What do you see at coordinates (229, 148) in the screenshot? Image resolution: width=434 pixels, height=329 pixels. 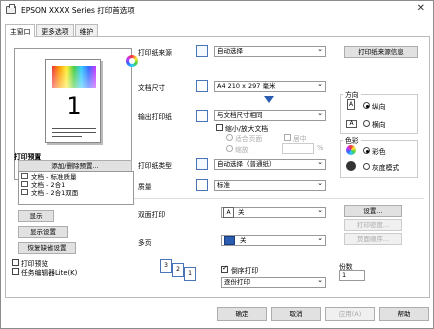 I see `zoom-radio` at bounding box center [229, 148].